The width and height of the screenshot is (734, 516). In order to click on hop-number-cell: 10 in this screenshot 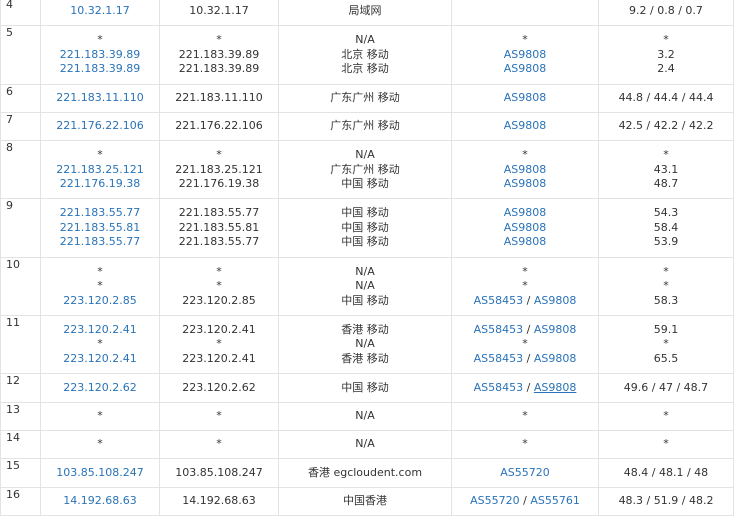, I will do `click(20, 286)`.